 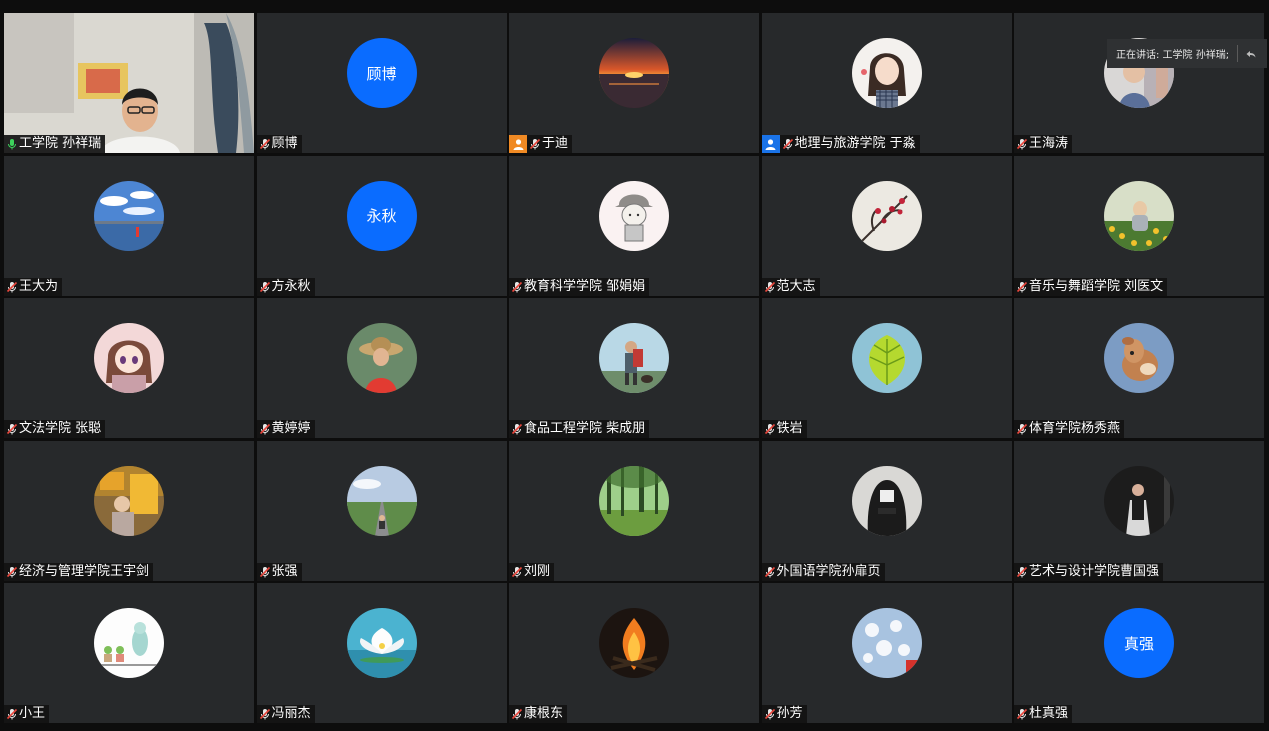 What do you see at coordinates (129, 510) in the screenshot?
I see `participant-tile: 经济与管理学院王宇剑` at bounding box center [129, 510].